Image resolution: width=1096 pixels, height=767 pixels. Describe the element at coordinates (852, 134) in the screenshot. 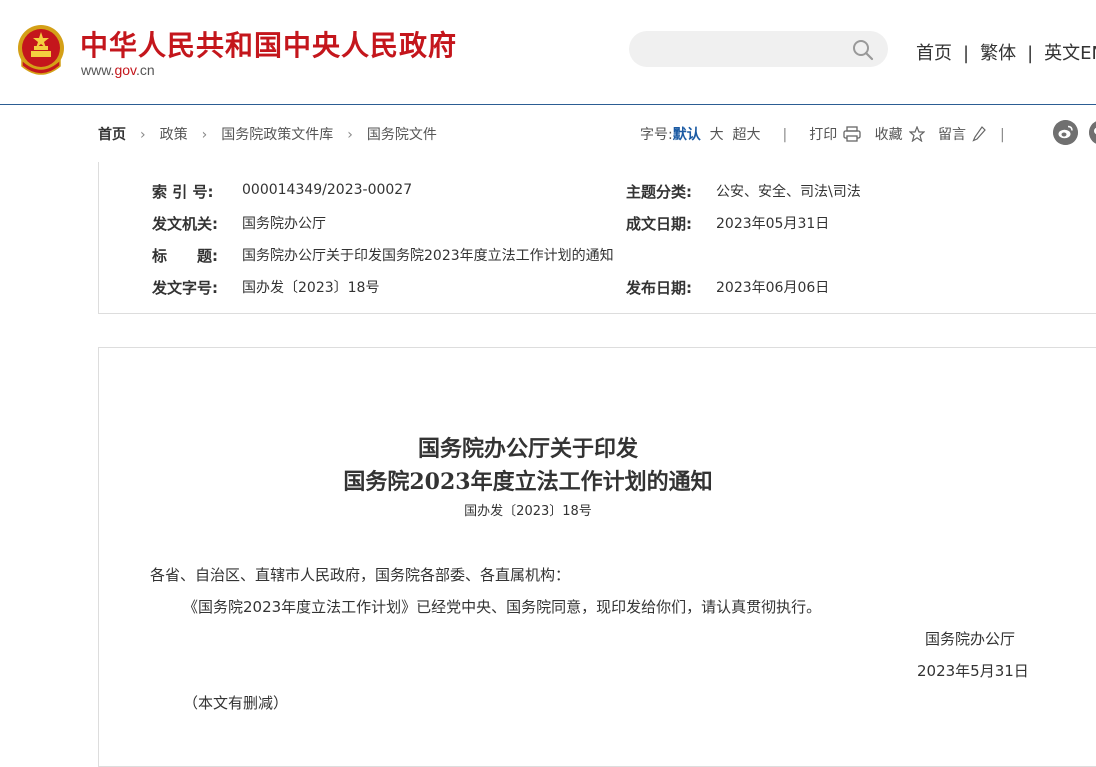

I see `printer-icon` at that location.